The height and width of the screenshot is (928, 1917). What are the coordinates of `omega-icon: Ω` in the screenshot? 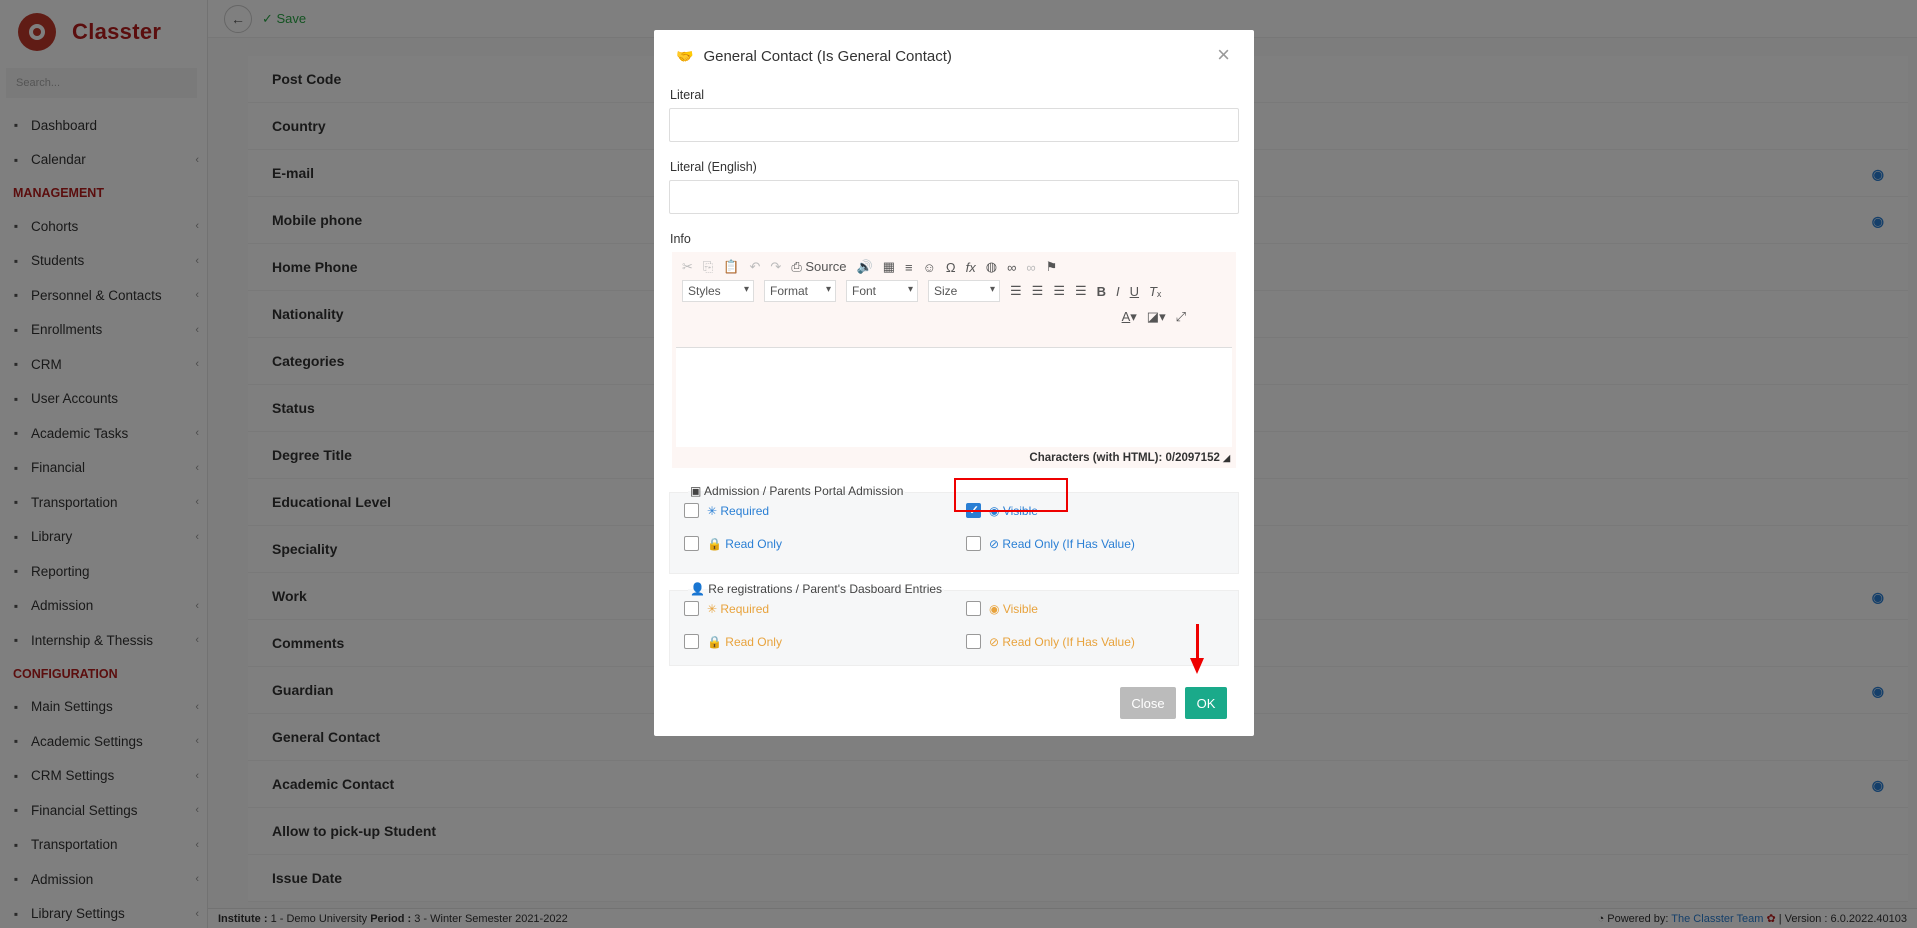 It's located at (951, 267).